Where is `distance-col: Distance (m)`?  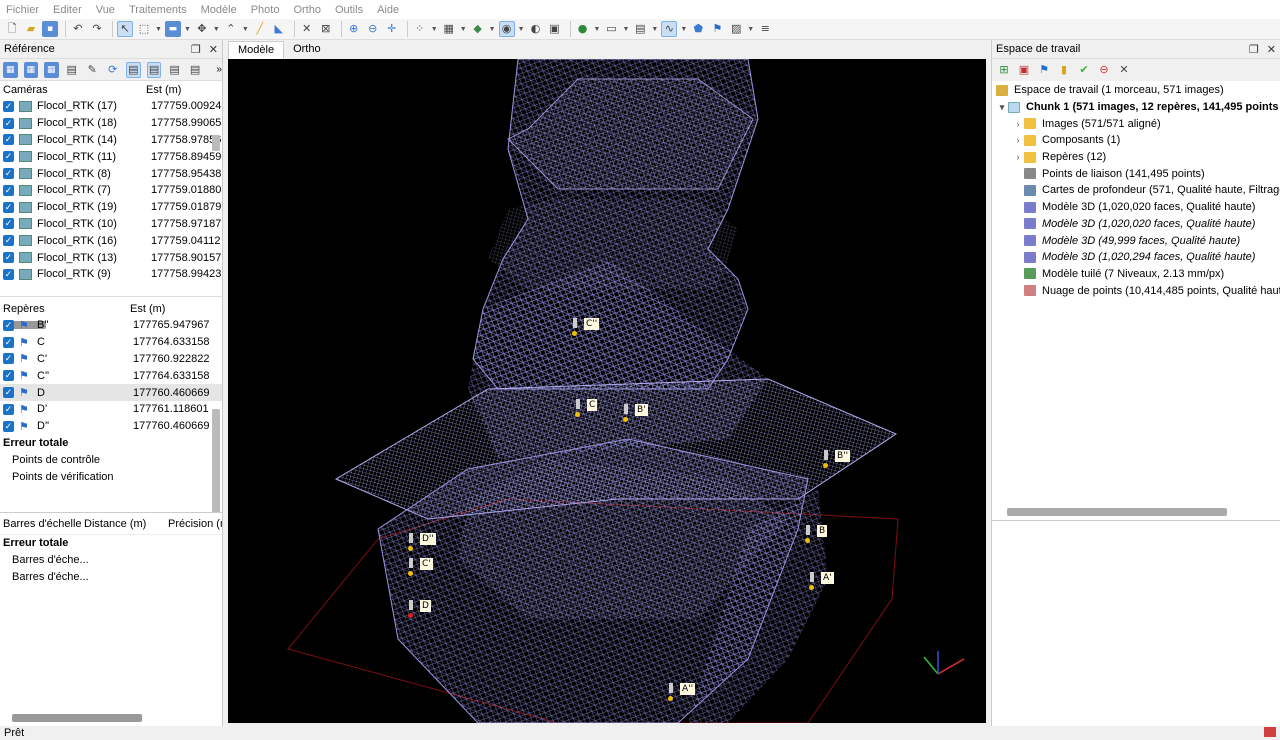 distance-col: Distance (m) is located at coordinates (126, 524).